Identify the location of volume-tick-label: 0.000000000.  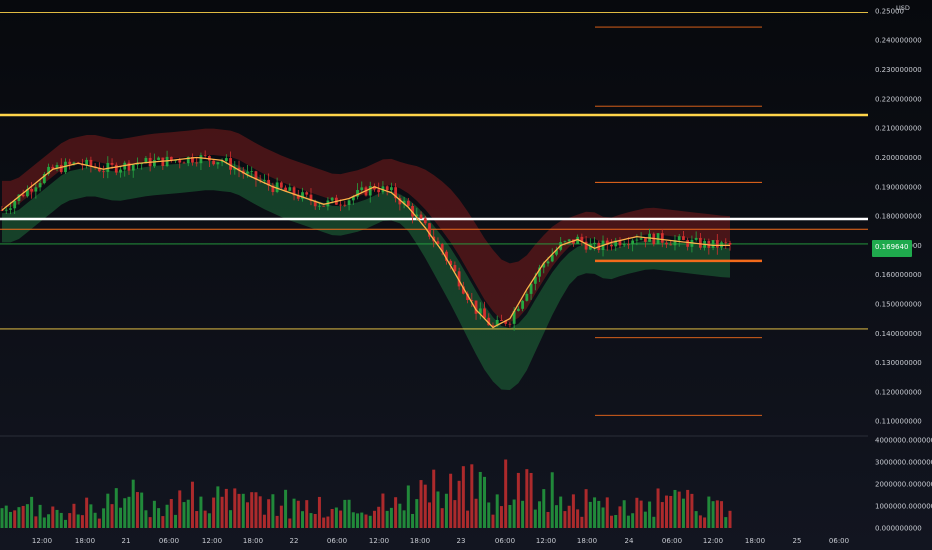
(898, 529).